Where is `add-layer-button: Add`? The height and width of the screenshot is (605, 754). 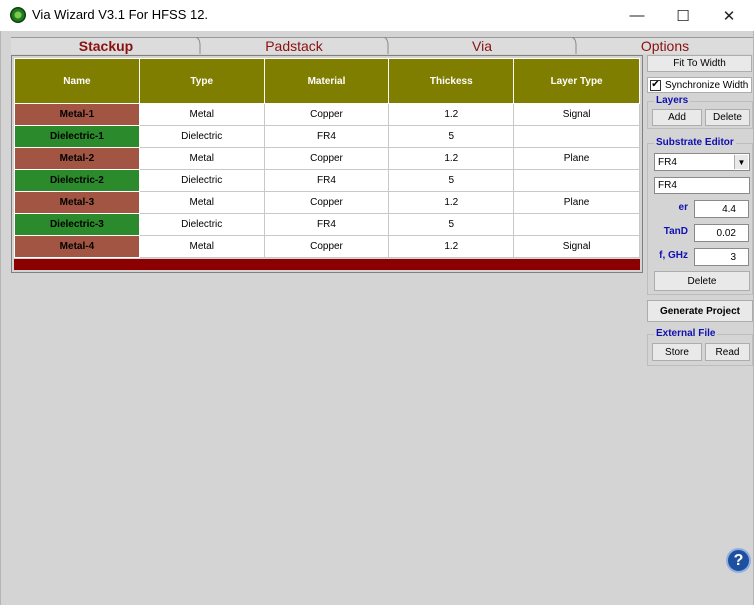 add-layer-button: Add is located at coordinates (677, 117).